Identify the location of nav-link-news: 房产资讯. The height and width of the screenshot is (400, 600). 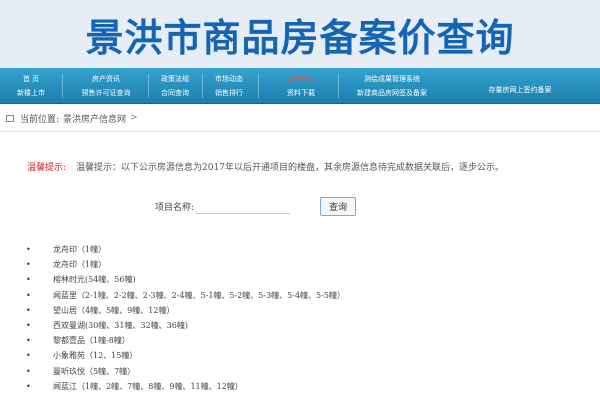
(106, 79).